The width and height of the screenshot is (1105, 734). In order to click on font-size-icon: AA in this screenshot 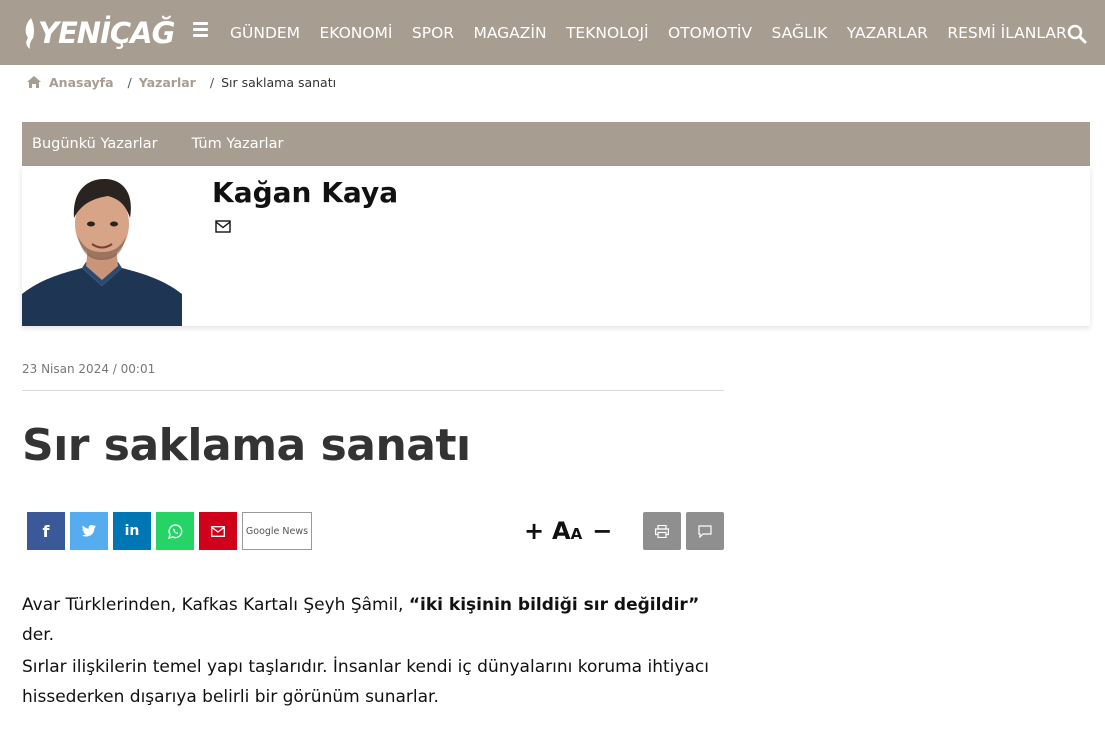, I will do `click(567, 531)`.